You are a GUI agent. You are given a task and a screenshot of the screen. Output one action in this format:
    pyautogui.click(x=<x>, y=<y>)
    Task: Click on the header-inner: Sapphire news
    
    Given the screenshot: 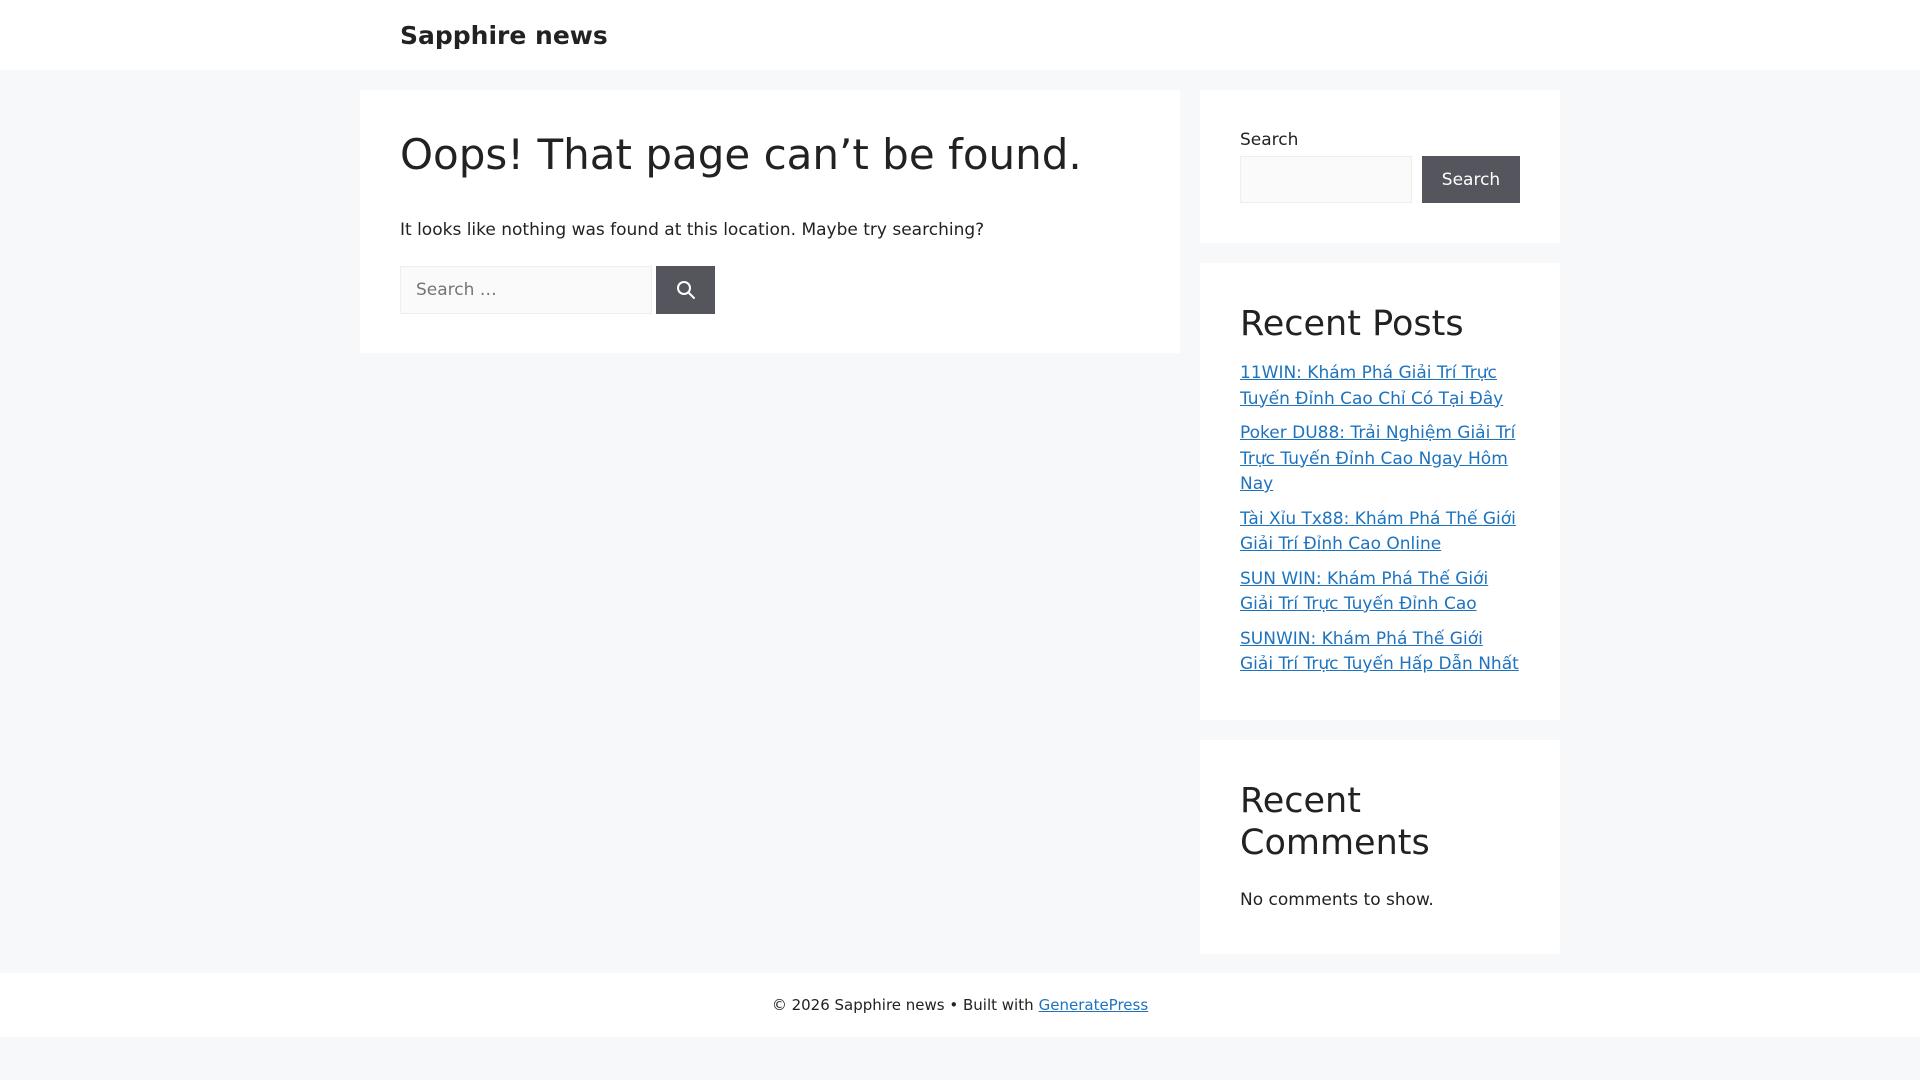 What is the action you would take?
    pyautogui.click(x=960, y=35)
    